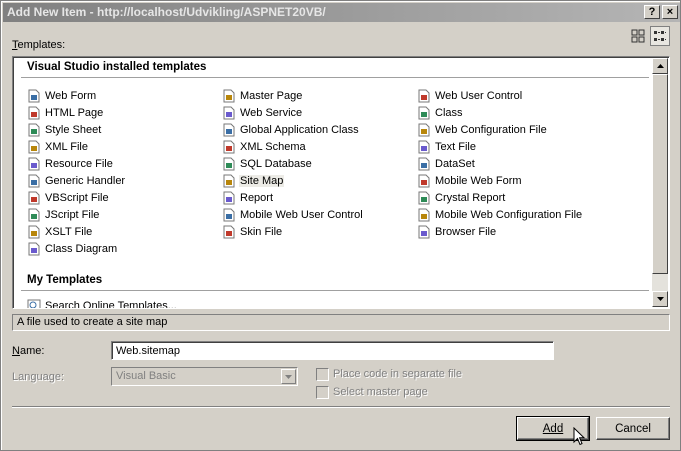 The image size is (681, 451). What do you see at coordinates (276, 164) in the screenshot?
I see `template-item-label: SQL Database` at bounding box center [276, 164].